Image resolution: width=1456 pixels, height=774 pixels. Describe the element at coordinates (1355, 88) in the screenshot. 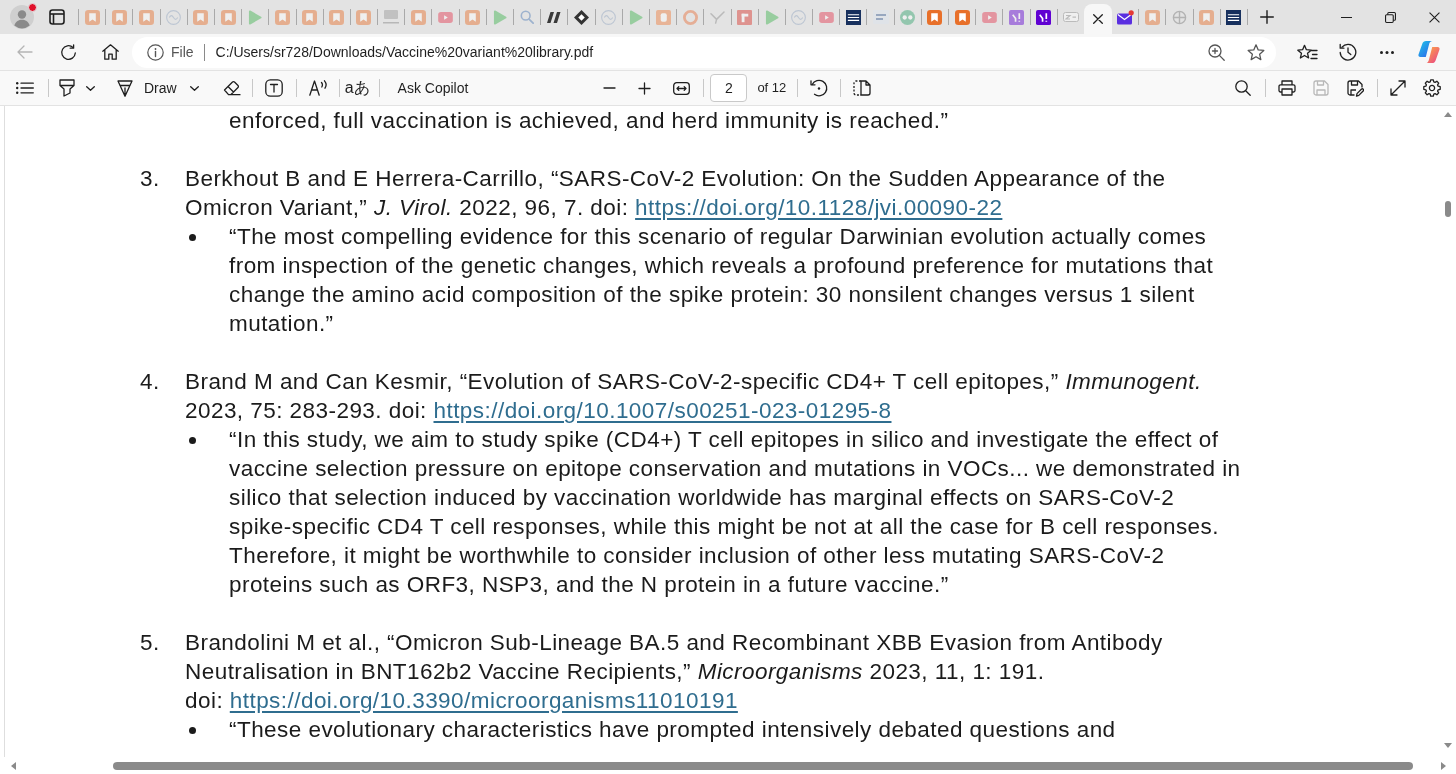

I see `save-as-icon` at that location.